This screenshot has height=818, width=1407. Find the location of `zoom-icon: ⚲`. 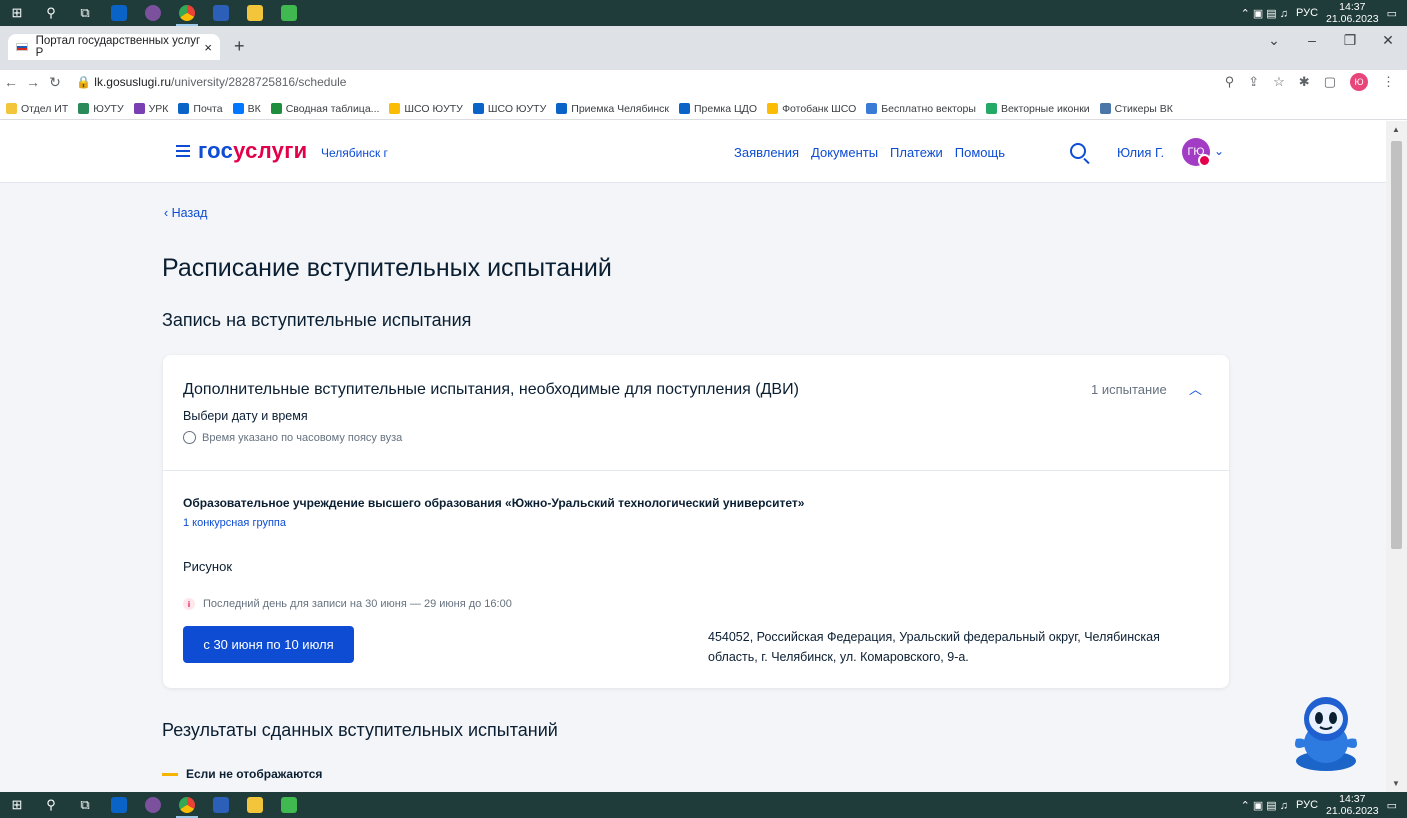

zoom-icon: ⚲ is located at coordinates (1230, 82).